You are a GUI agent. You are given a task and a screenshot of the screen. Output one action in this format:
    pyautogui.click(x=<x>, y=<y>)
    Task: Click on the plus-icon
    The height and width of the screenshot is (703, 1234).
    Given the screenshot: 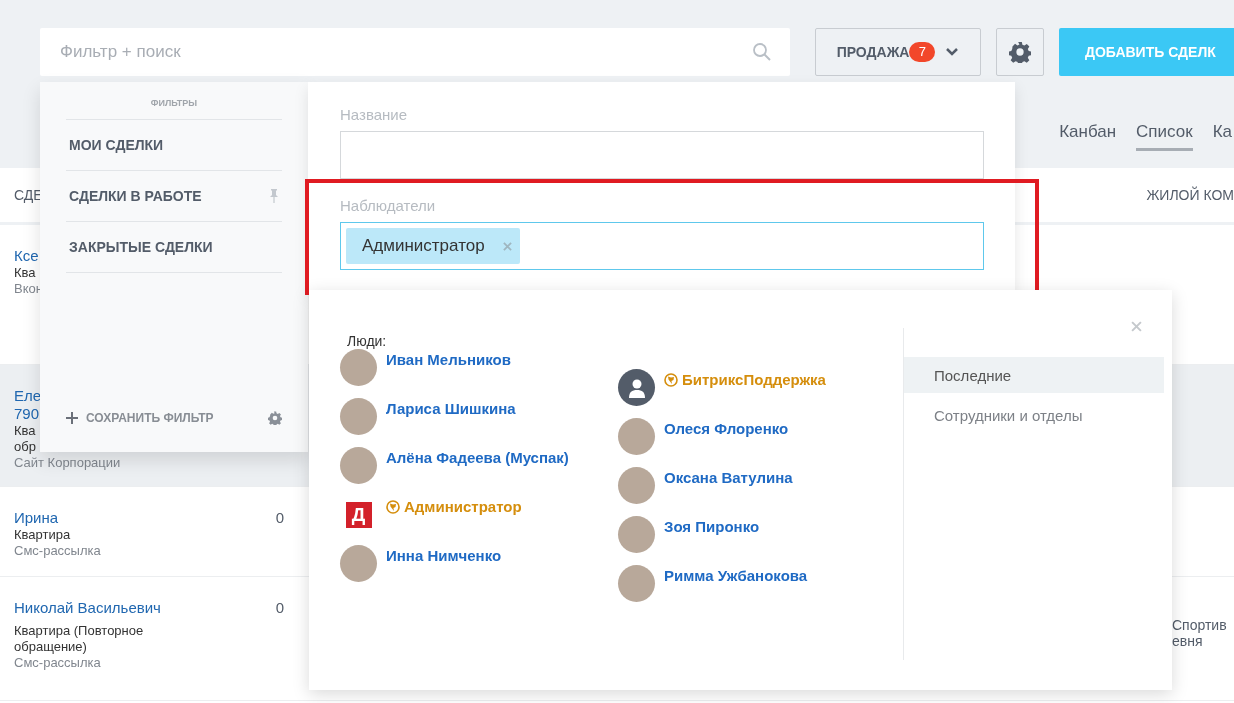 What is the action you would take?
    pyautogui.click(x=72, y=418)
    